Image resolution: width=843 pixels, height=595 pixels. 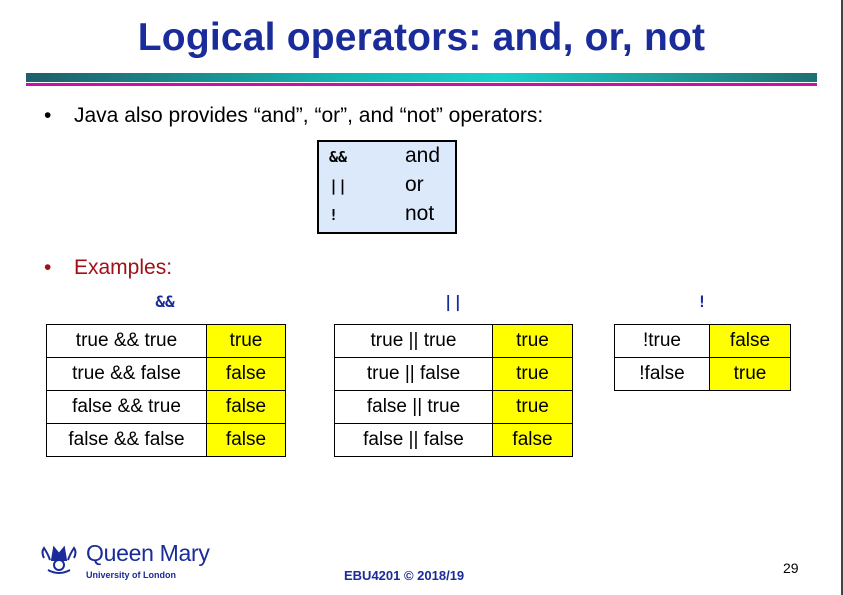 I want to click on expr-cell: true && false, so click(x=126, y=374).